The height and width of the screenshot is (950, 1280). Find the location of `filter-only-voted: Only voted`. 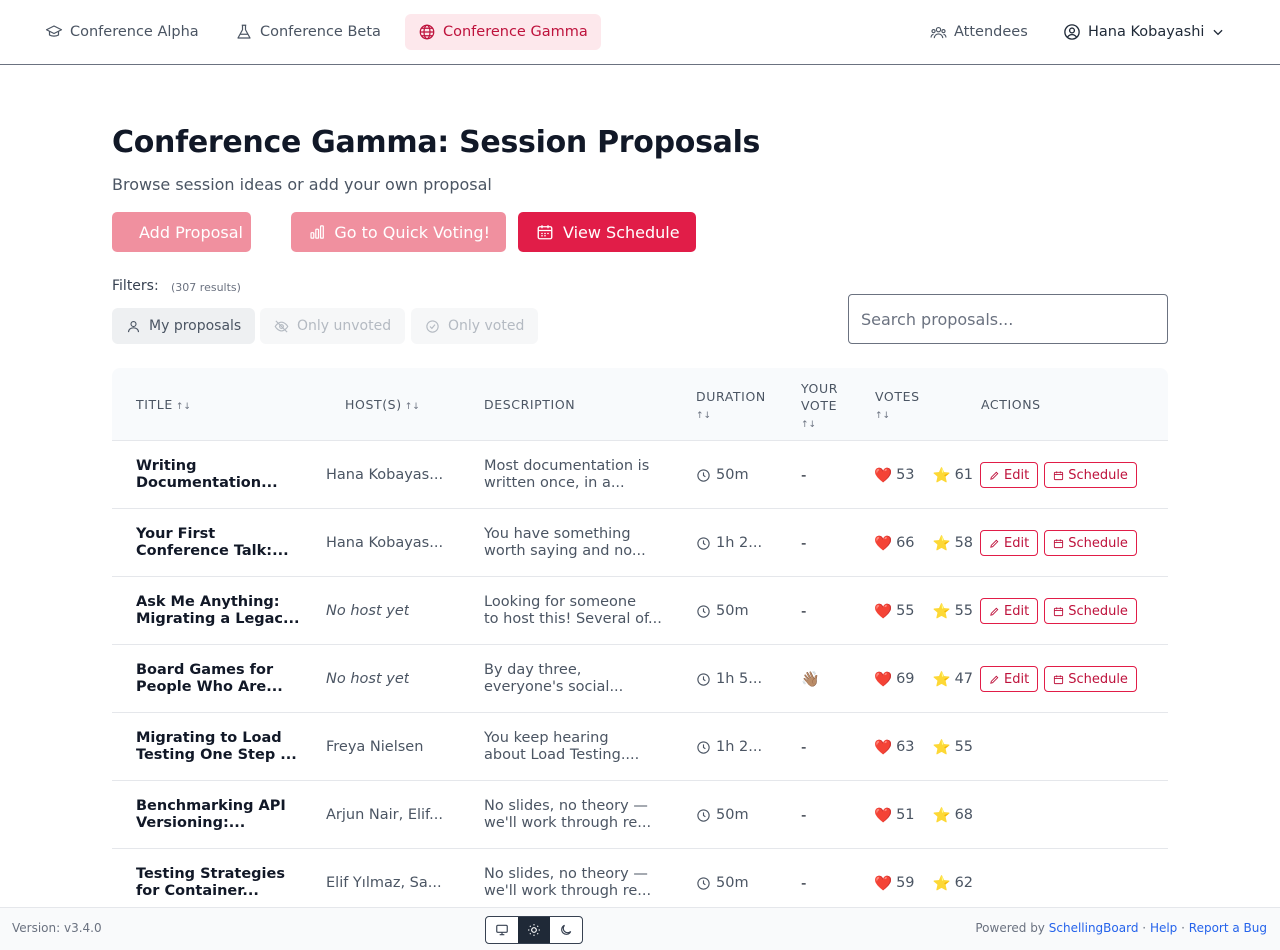

filter-only-voted: Only voted is located at coordinates (475, 326).